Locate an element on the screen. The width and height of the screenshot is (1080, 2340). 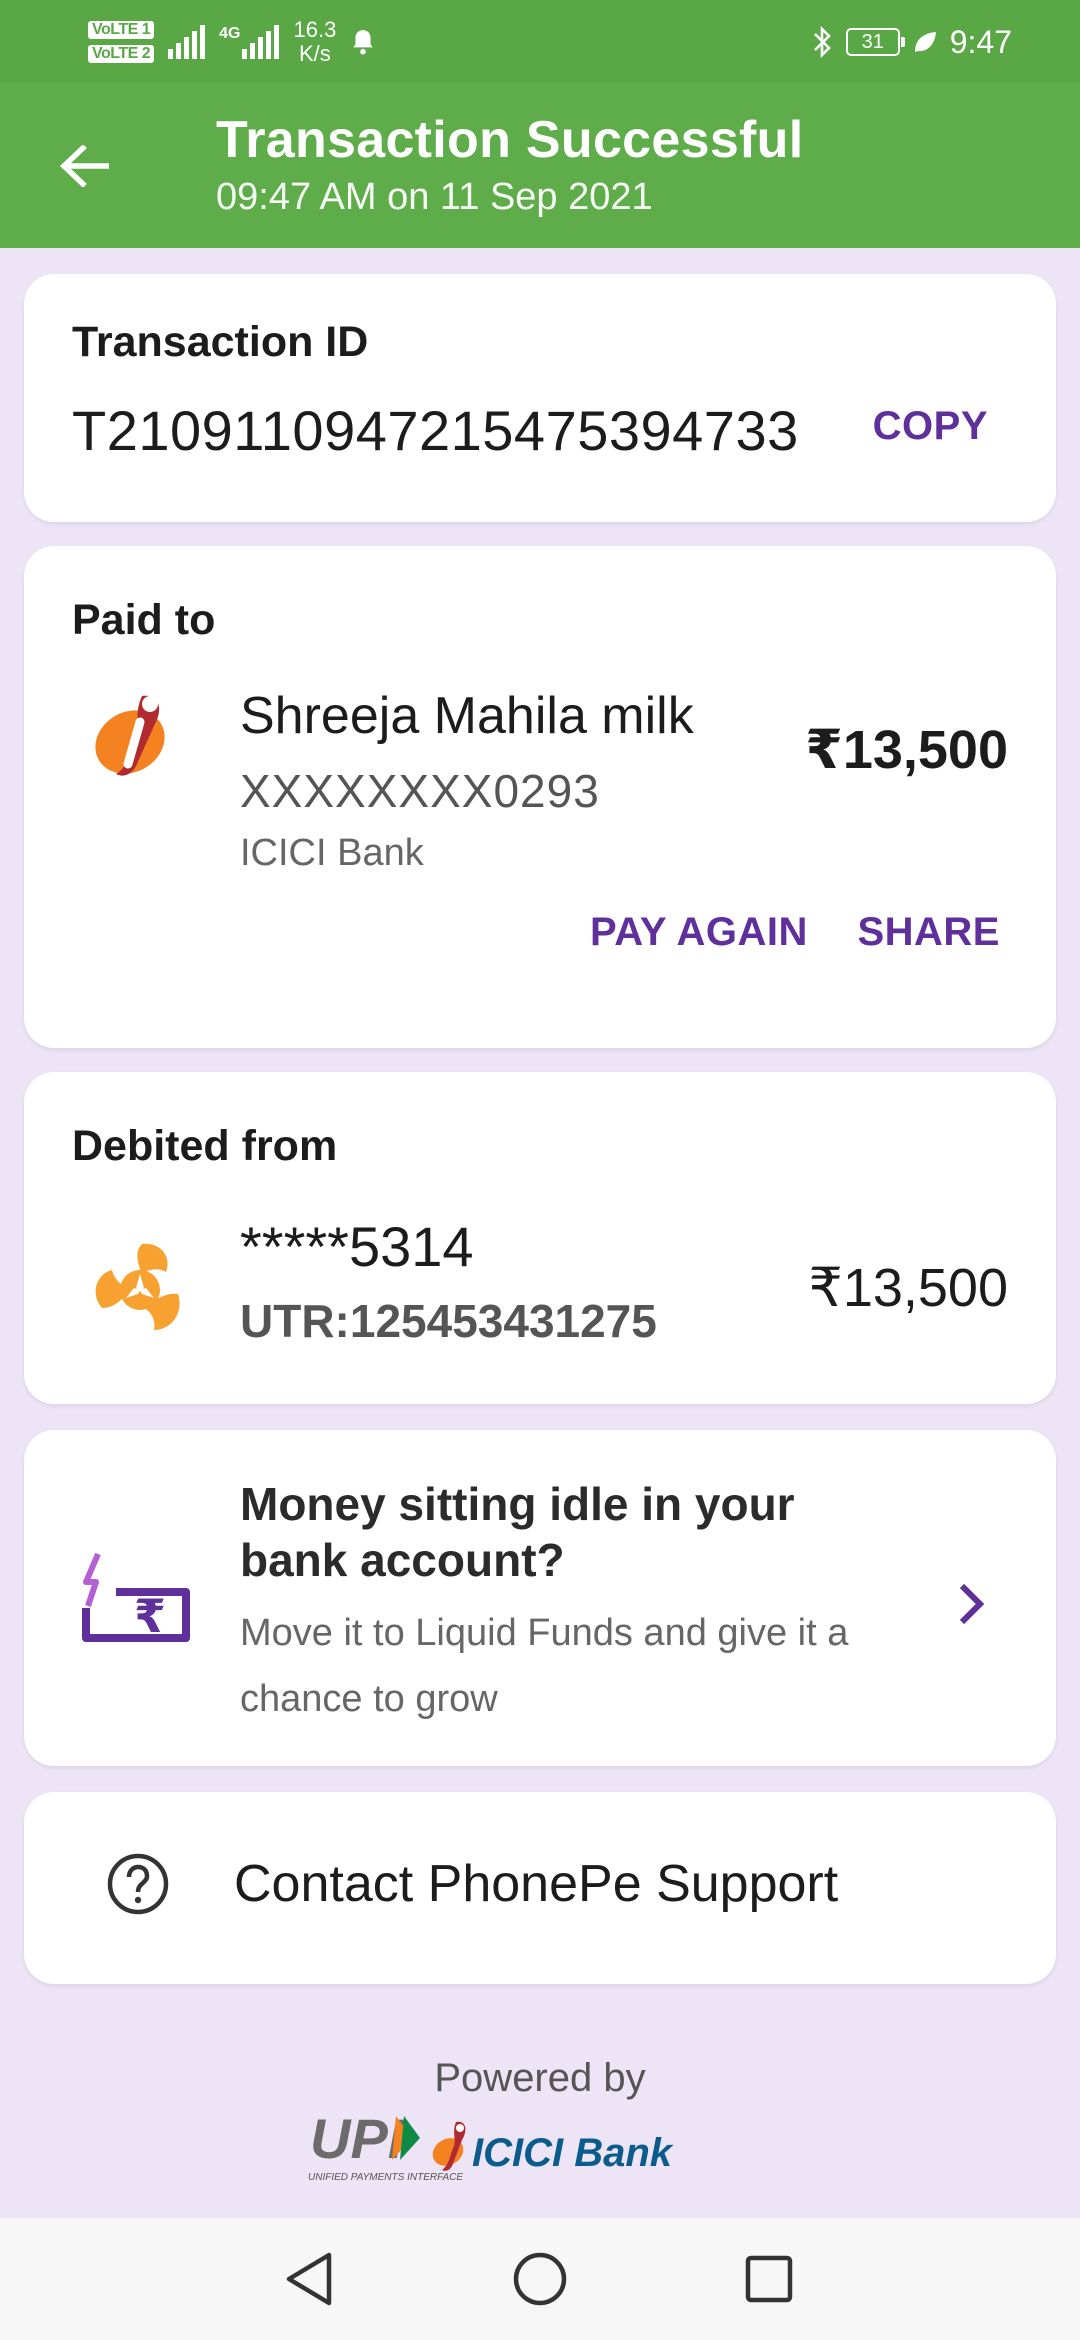
transaction-datetime: 09:47 AM on 11 Sep 2021 is located at coordinates (434, 197).